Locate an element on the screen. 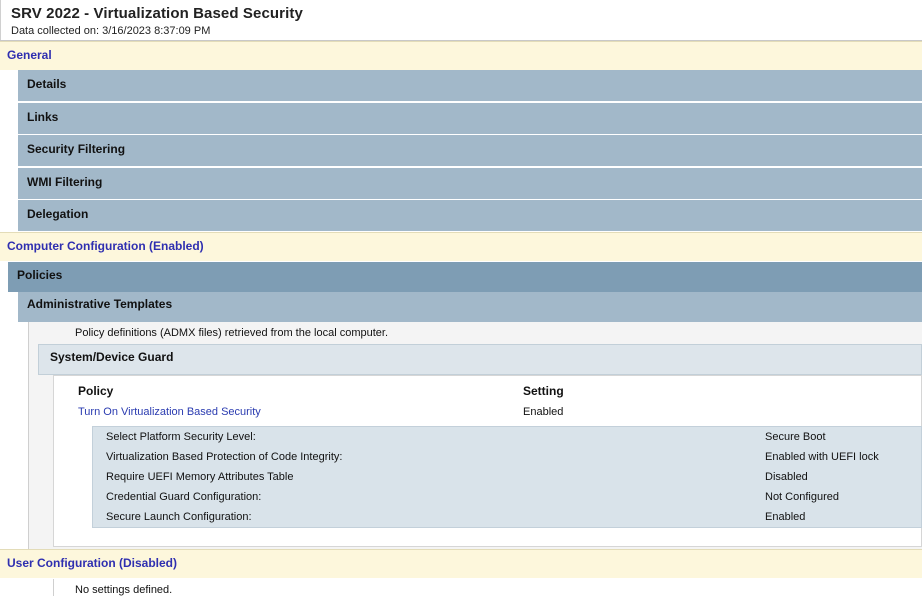 Image resolution: width=922 pixels, height=596 pixels. option-label: Secure Launch Configuration: is located at coordinates (179, 517).